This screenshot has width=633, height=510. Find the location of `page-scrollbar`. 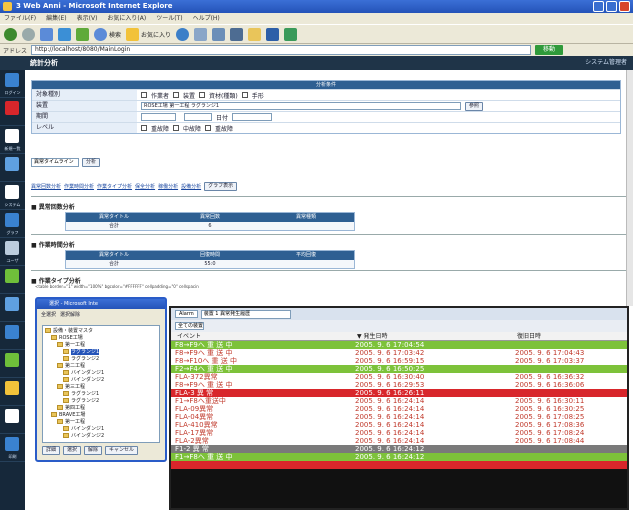

page-scrollbar is located at coordinates (629, 188).